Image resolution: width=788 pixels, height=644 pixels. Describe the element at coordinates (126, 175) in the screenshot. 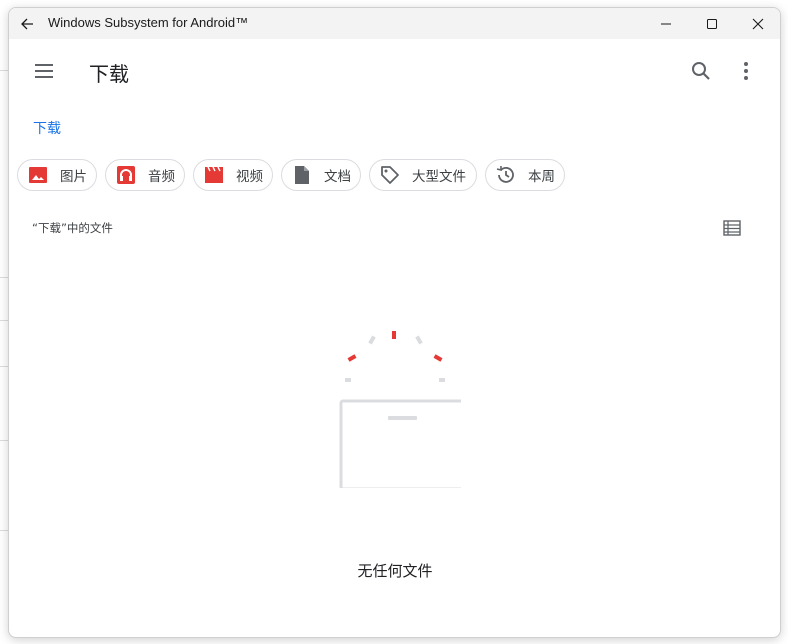

I see `headphones-icon` at that location.